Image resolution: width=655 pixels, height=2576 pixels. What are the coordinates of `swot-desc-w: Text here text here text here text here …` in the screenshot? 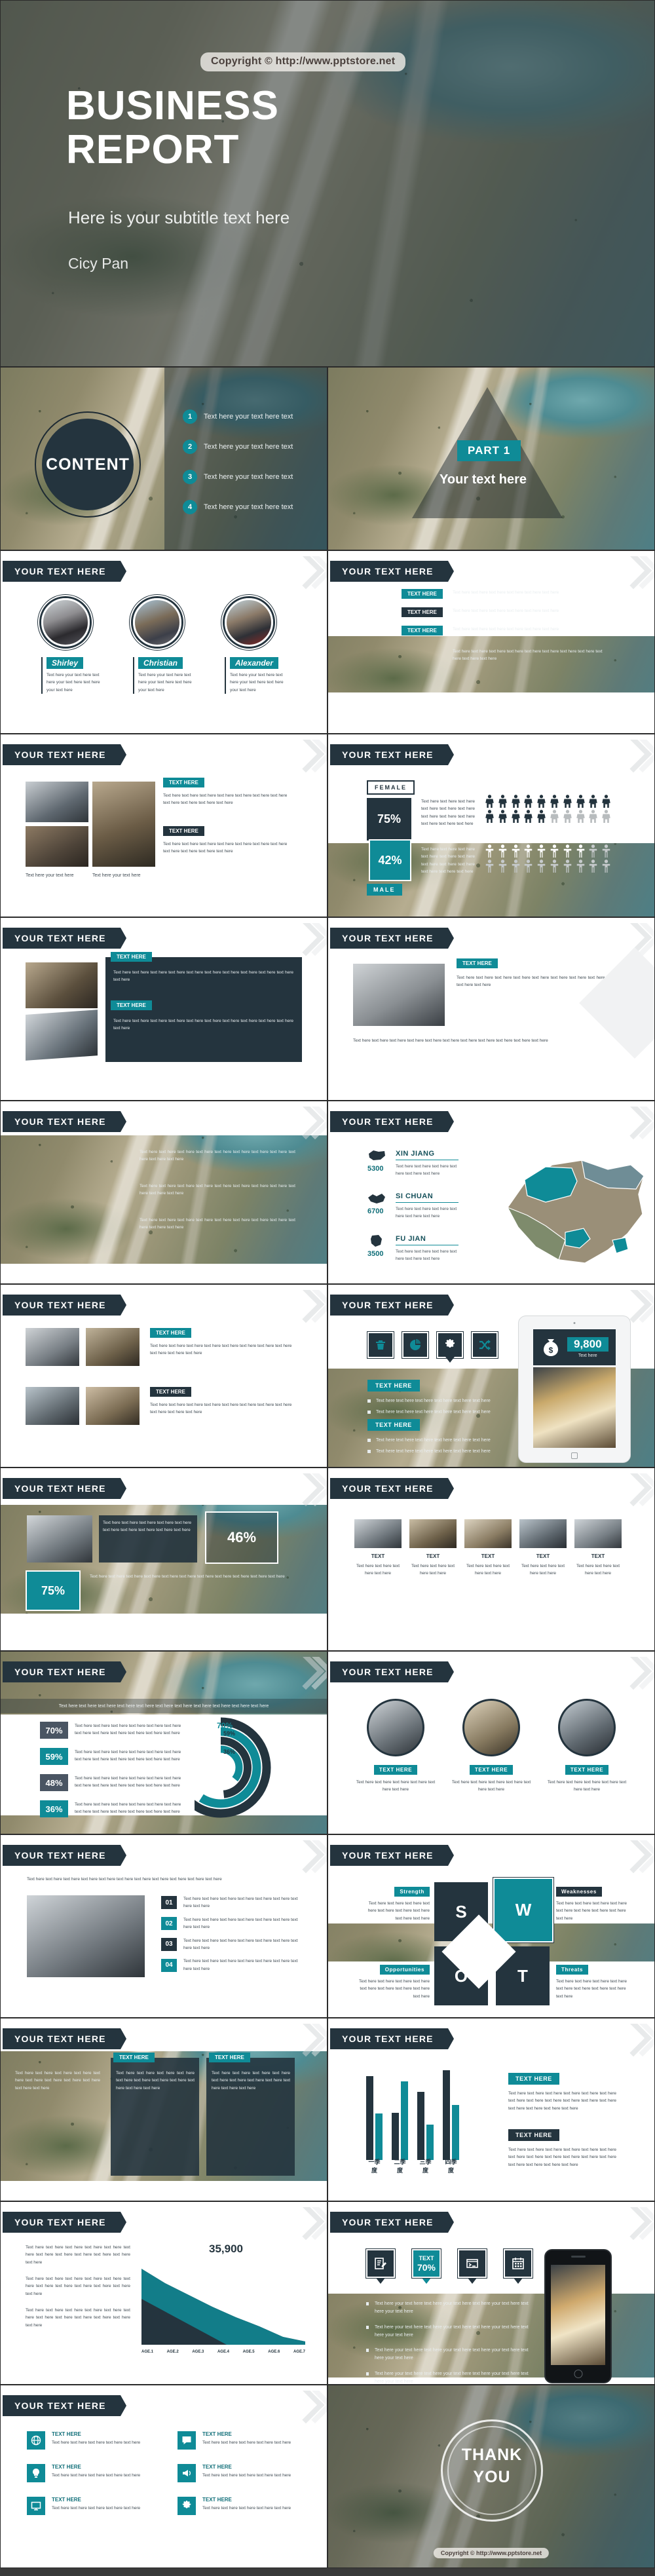 It's located at (591, 1911).